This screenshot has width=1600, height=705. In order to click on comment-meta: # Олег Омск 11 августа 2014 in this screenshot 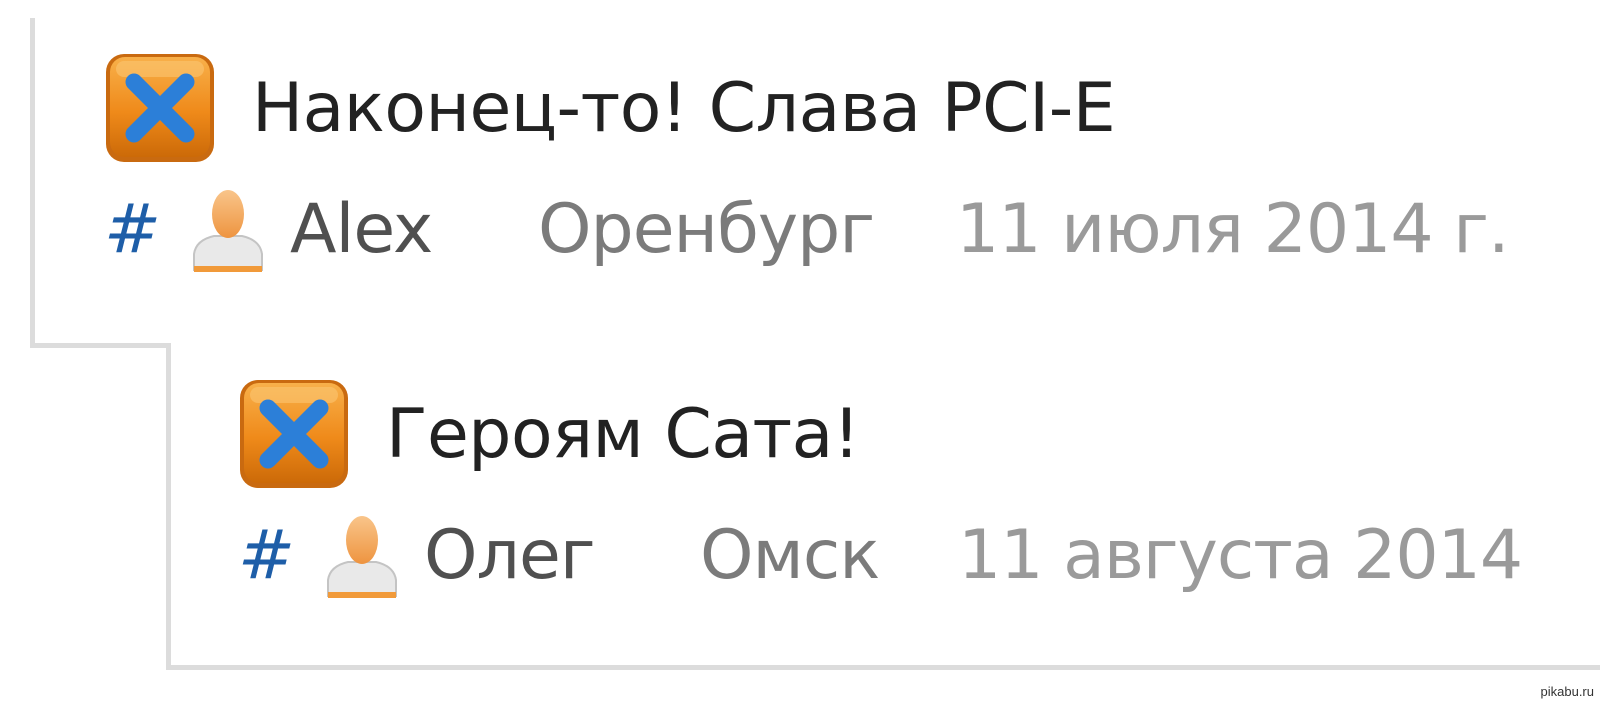, I will do `click(880, 555)`.